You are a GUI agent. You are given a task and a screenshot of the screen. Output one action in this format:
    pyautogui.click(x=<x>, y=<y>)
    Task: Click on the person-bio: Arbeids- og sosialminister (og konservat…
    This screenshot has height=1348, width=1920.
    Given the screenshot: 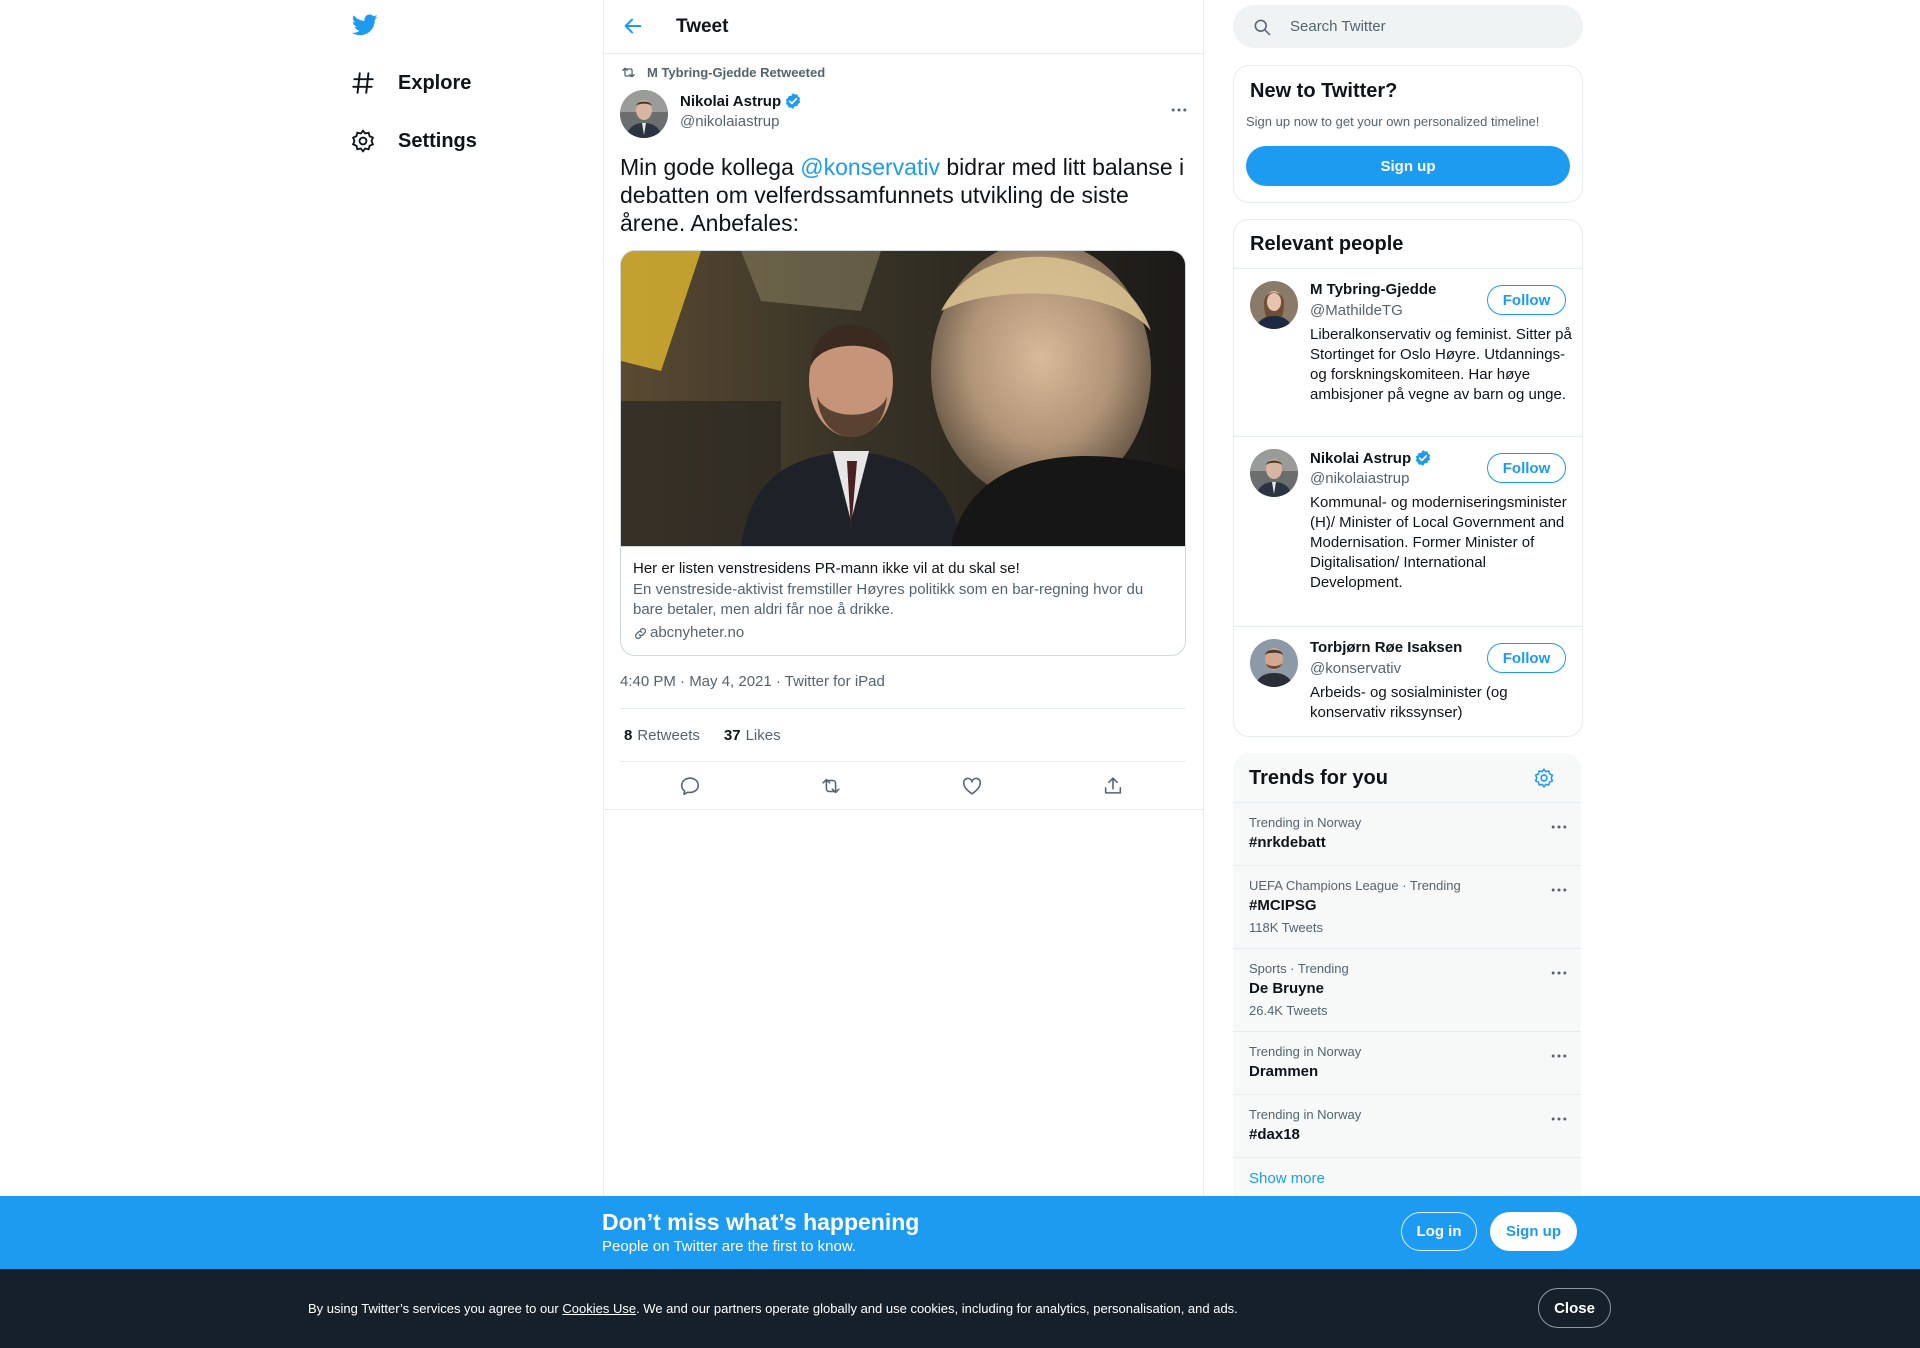 What is the action you would take?
    pyautogui.click(x=1409, y=702)
    